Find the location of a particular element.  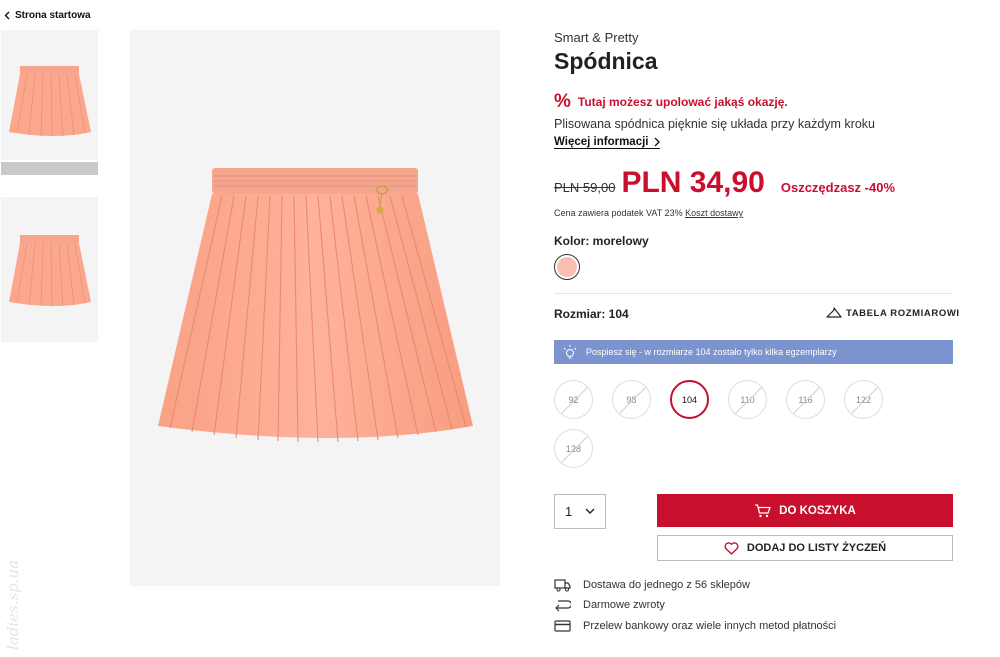

size-option-104: 104 is located at coordinates (689, 399).